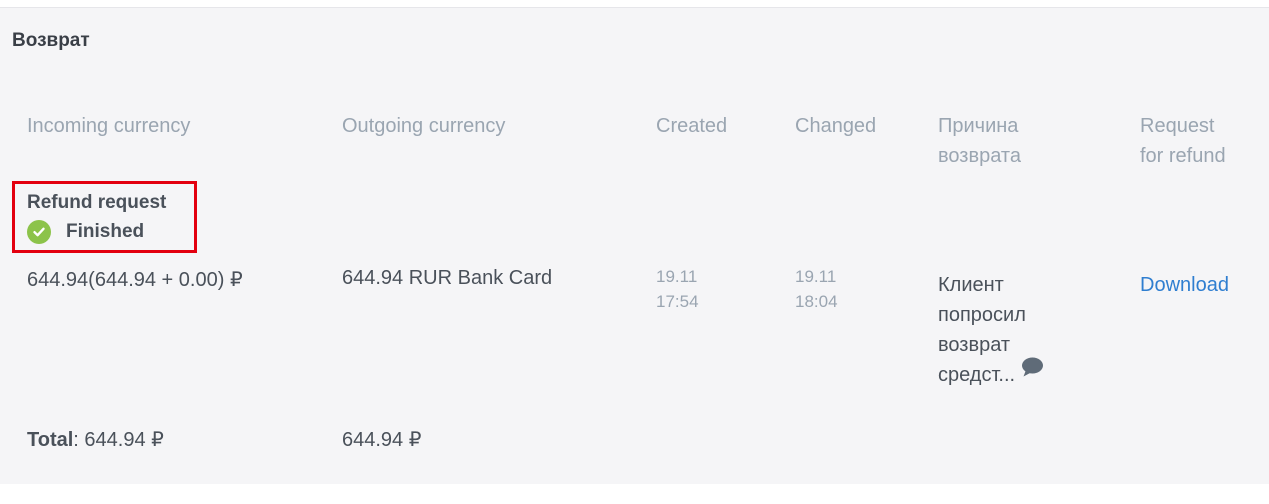 The width and height of the screenshot is (1269, 504). I want to click on section-title: Возврат, so click(51, 40).